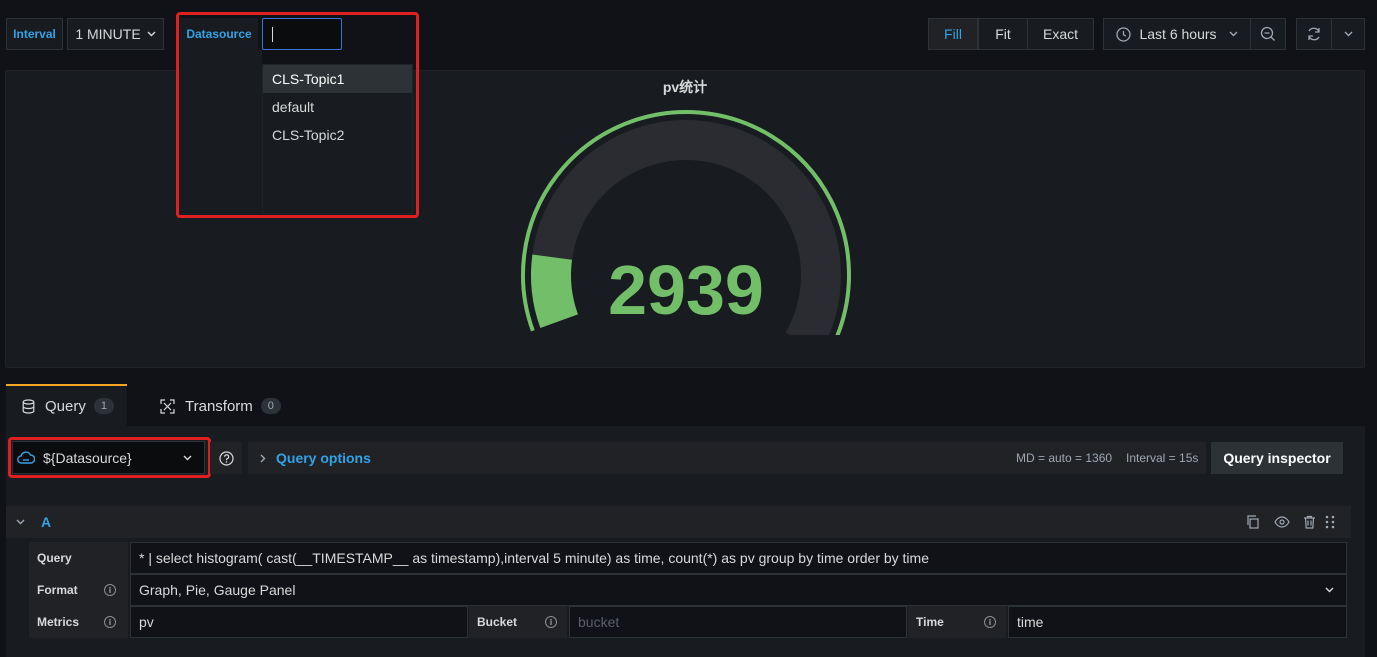  I want to click on question-circle-icon, so click(226, 458).